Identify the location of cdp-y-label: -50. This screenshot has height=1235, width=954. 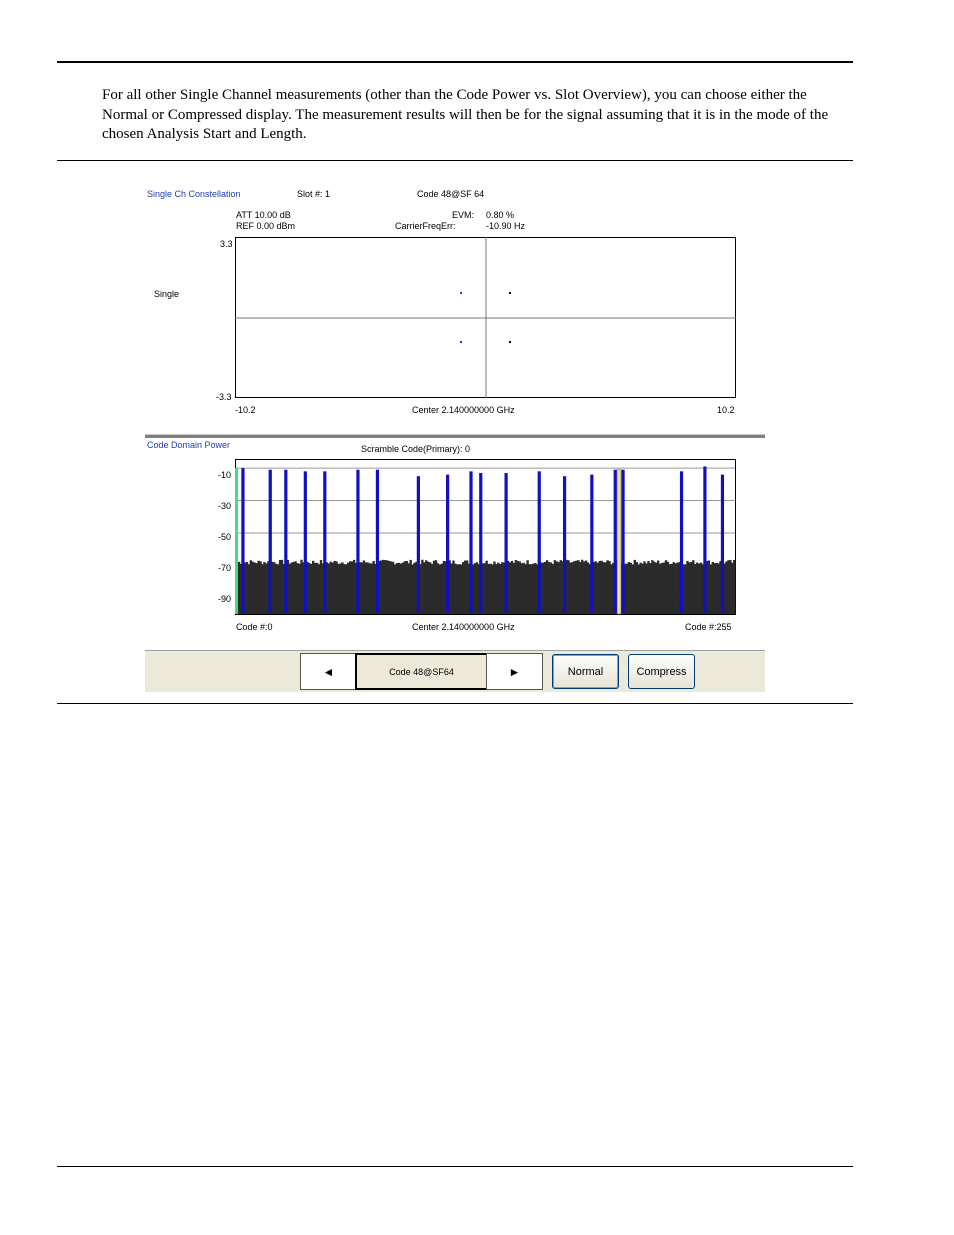
(225, 537).